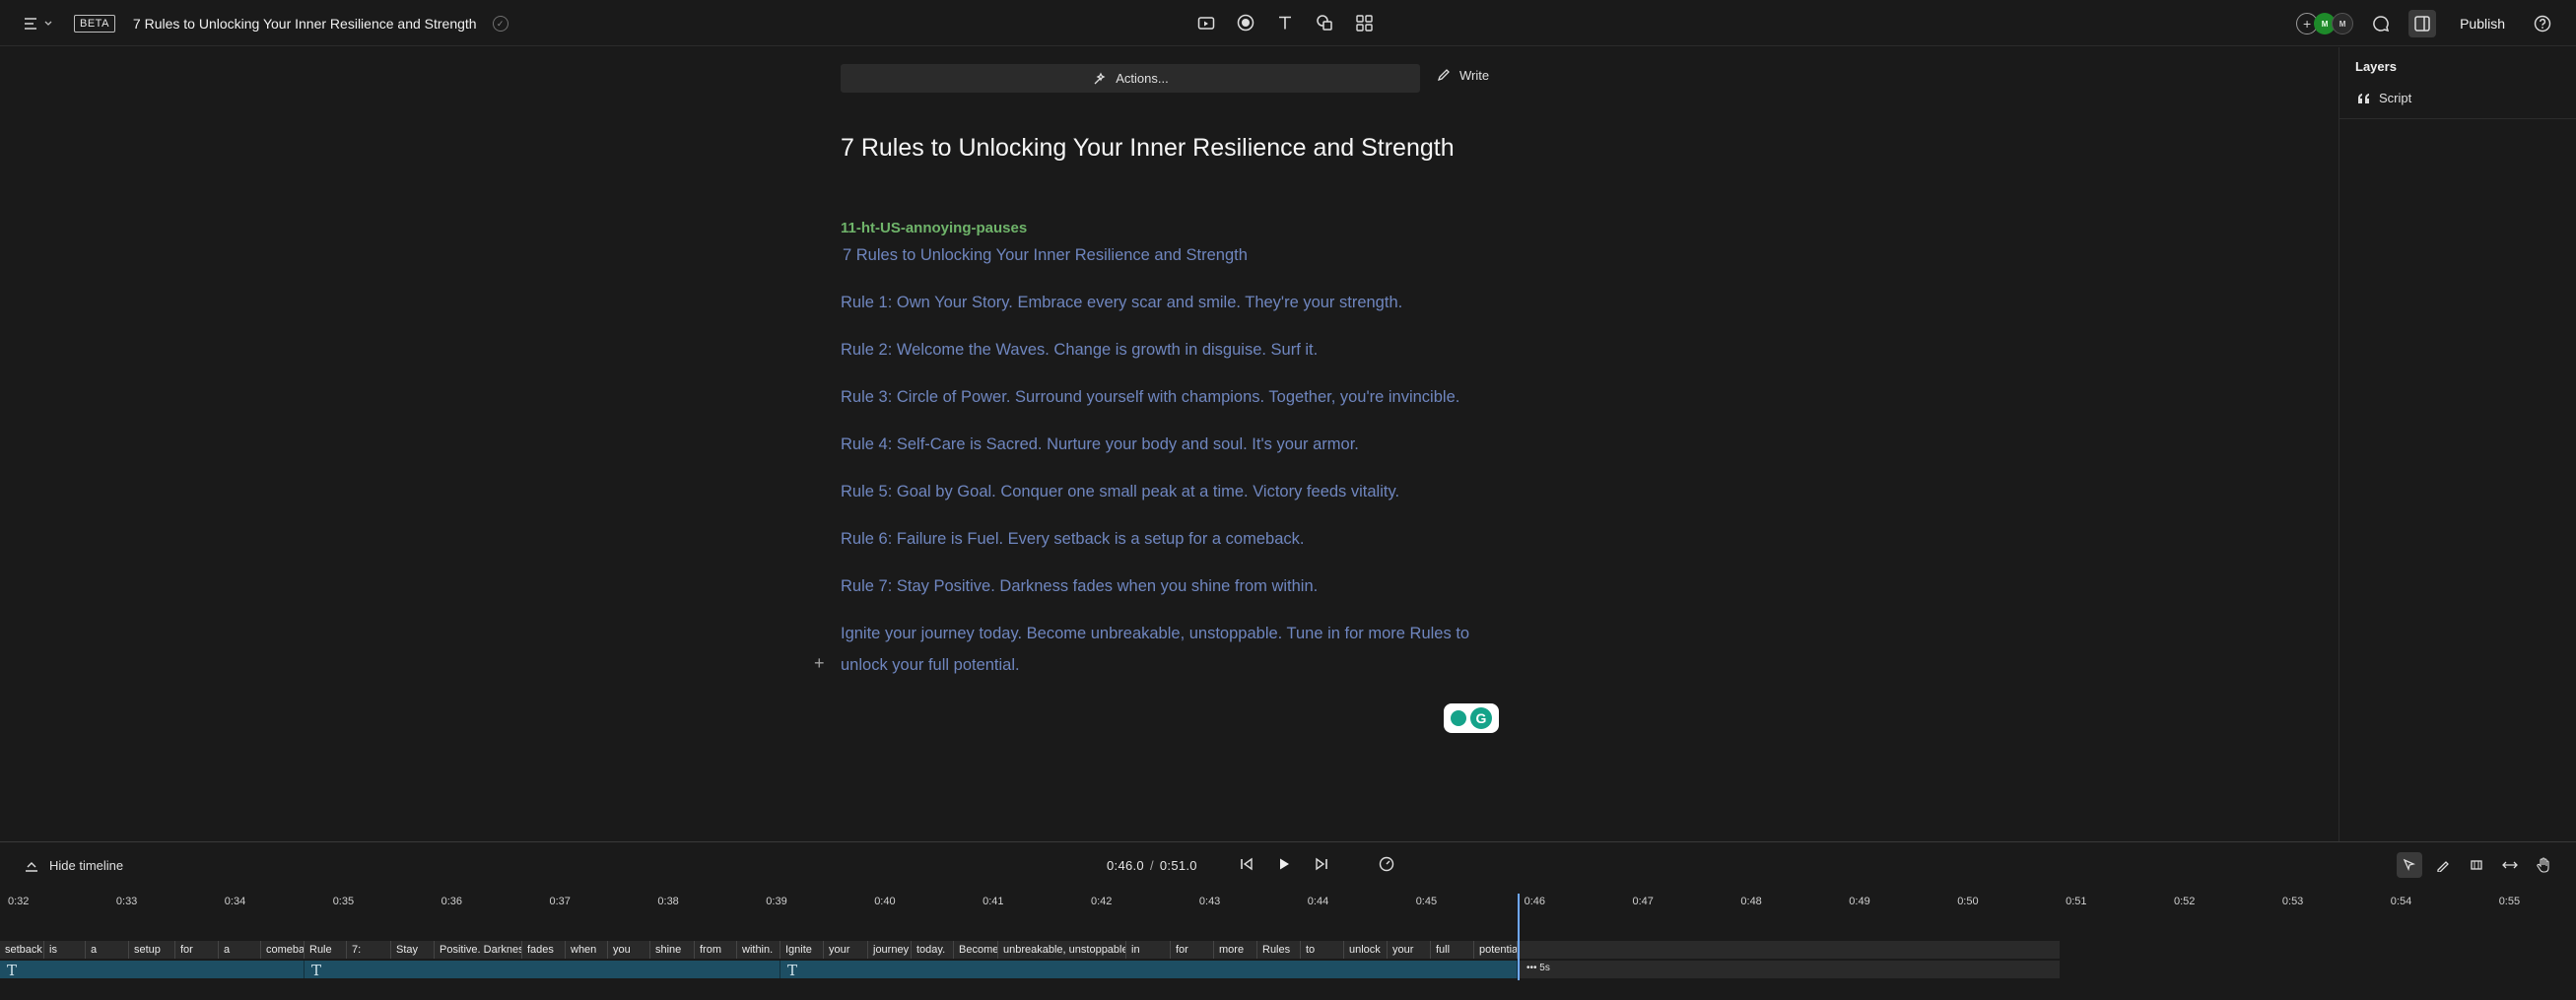 The image size is (2576, 1000). What do you see at coordinates (2381, 23) in the screenshot?
I see `comments-button` at bounding box center [2381, 23].